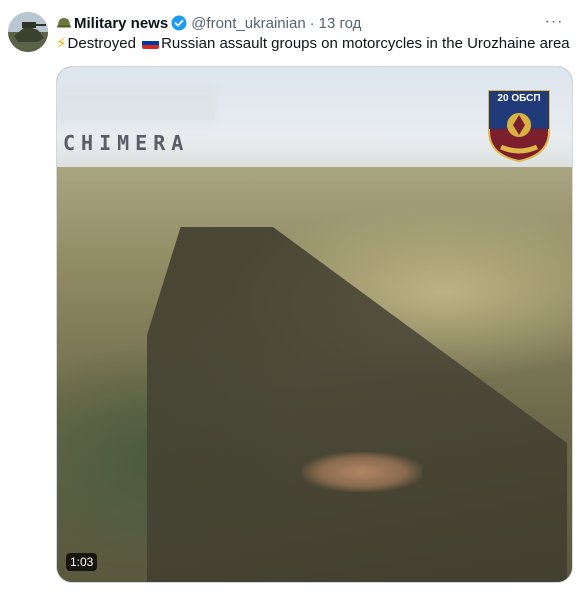 The image size is (576, 591). Describe the element at coordinates (61, 43) in the screenshot. I see `lightning-icon: ⚡` at that location.